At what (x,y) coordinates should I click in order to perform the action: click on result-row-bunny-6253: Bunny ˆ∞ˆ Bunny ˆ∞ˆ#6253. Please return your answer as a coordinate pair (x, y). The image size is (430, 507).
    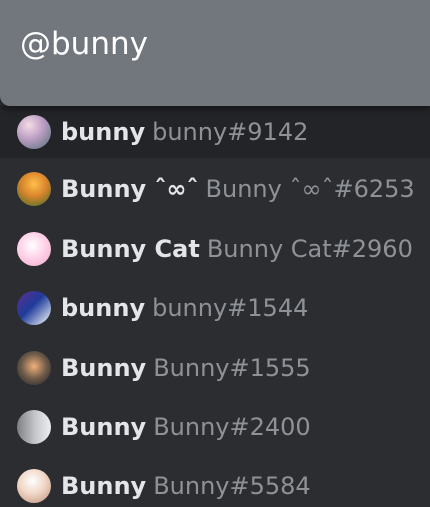
    Looking at the image, I should click on (215, 189).